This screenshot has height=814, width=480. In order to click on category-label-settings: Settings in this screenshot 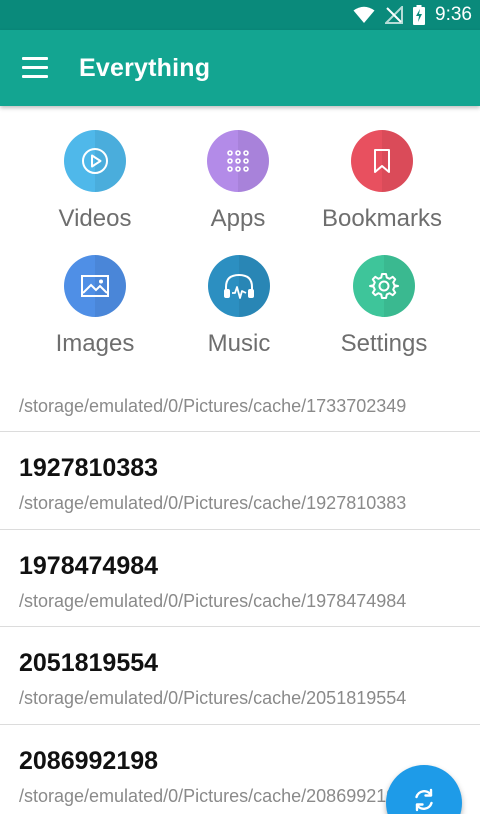, I will do `click(384, 343)`.